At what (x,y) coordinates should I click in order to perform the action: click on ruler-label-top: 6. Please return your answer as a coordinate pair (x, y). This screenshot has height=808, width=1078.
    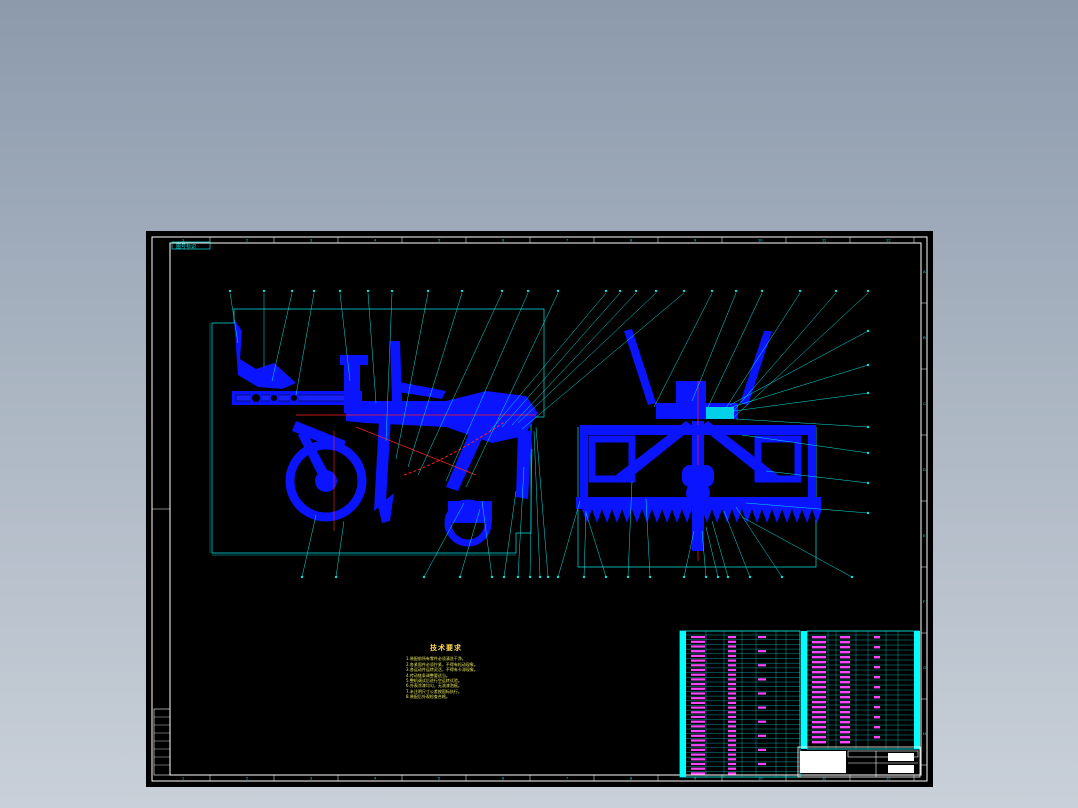
    Looking at the image, I should click on (503, 240).